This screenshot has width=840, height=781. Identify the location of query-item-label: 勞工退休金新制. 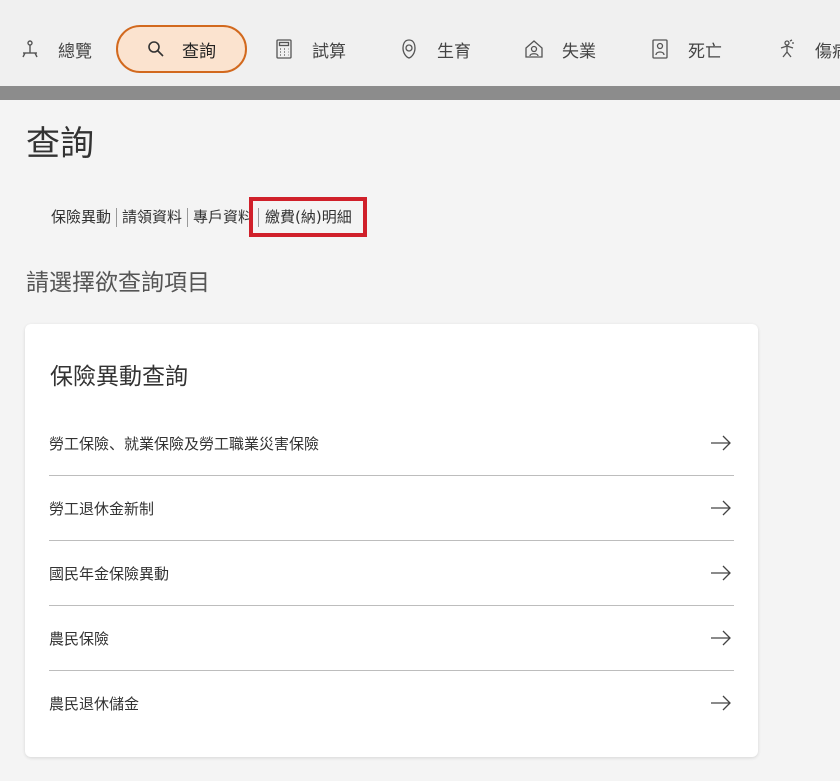
(102, 508).